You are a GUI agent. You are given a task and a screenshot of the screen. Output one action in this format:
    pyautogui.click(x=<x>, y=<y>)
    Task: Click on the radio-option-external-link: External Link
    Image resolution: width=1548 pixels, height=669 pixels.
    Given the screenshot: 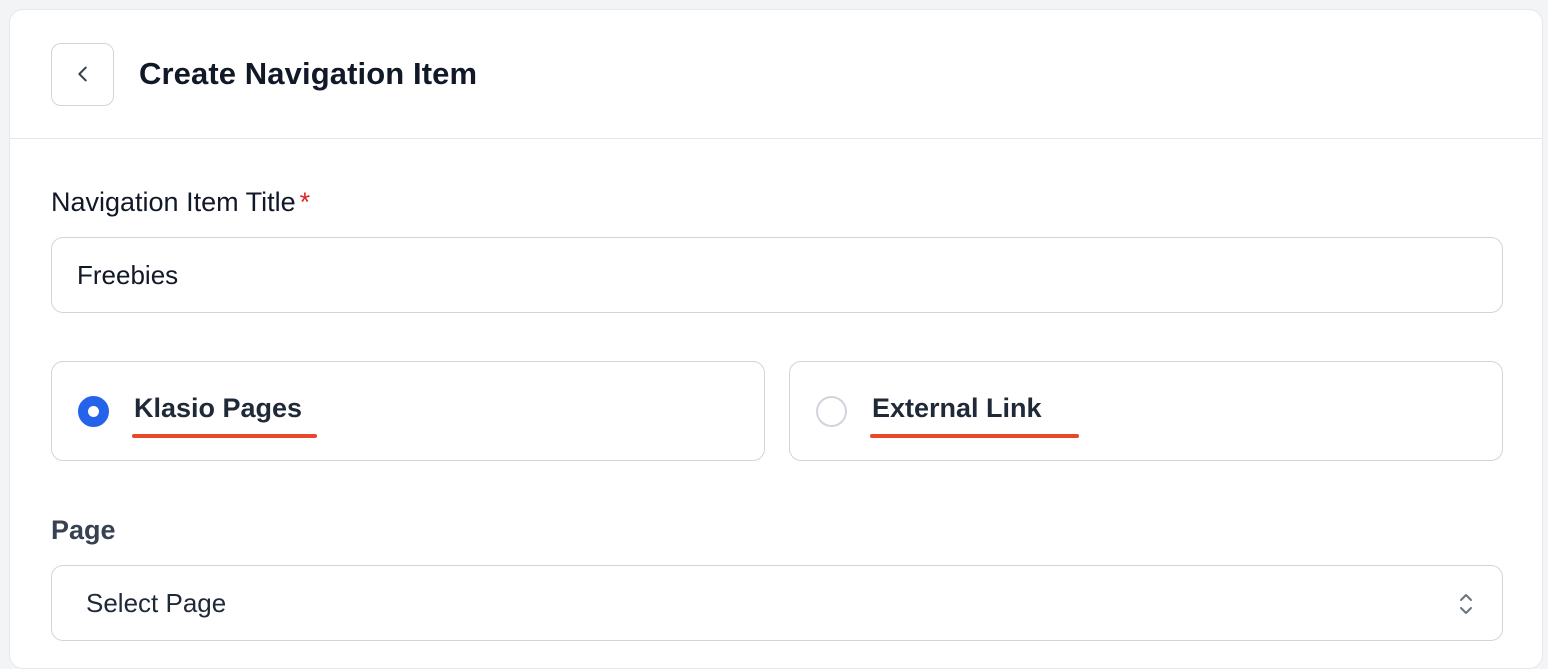 What is the action you would take?
    pyautogui.click(x=1146, y=411)
    